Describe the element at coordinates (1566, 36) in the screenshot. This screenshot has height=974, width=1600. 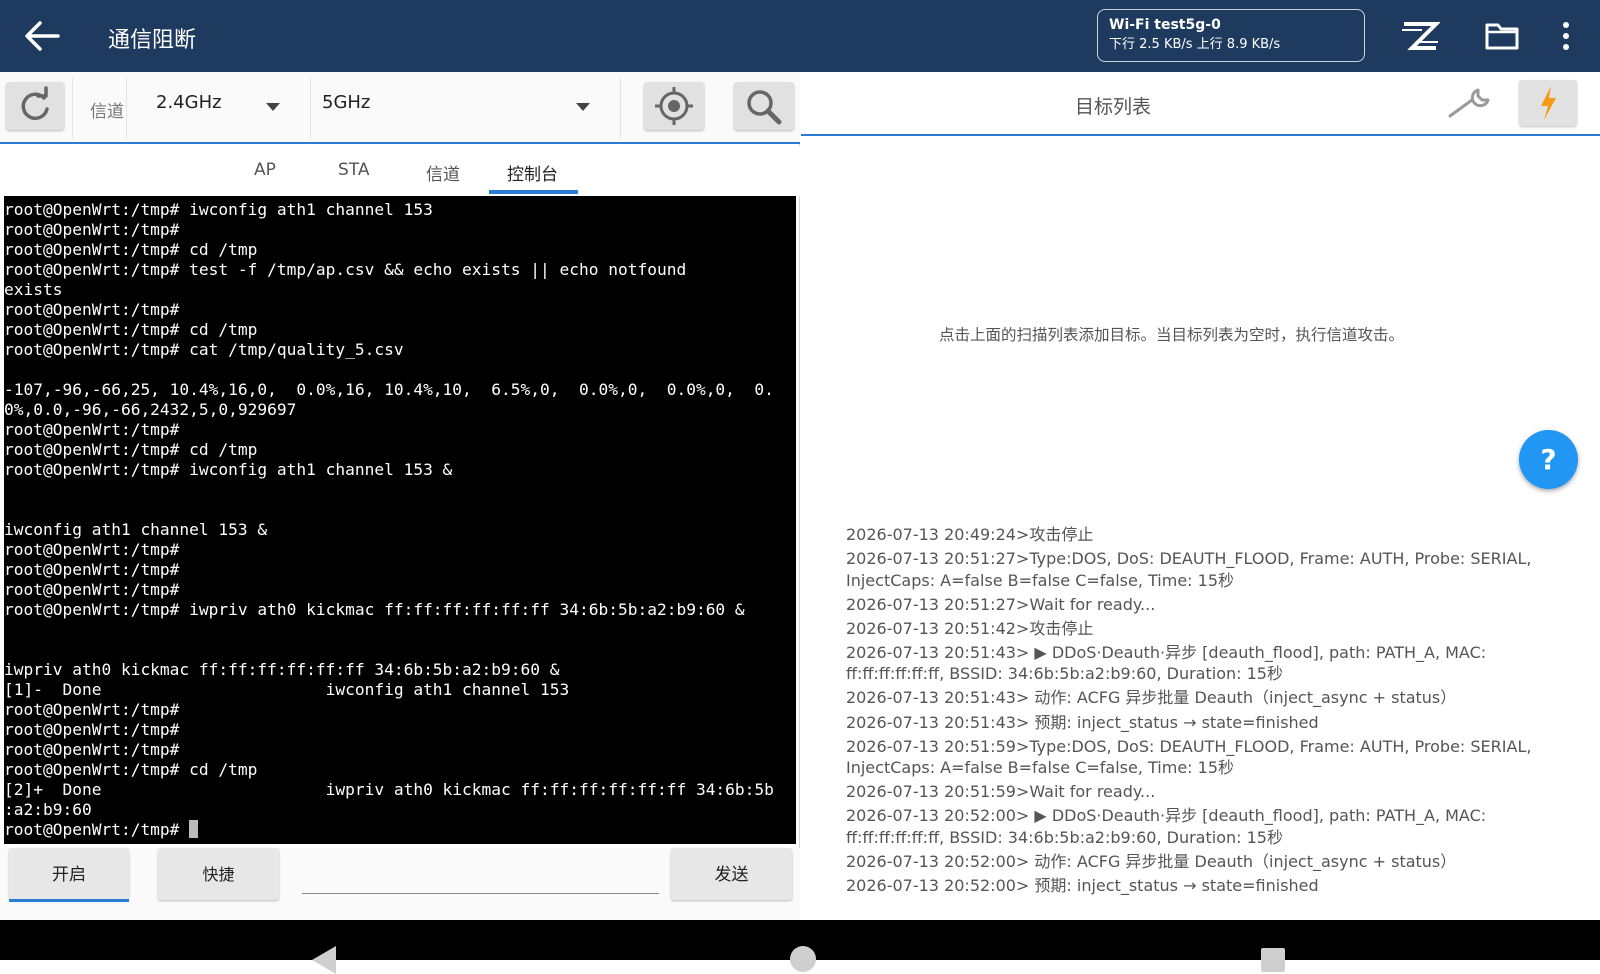
I see `more-vert-icon` at that location.